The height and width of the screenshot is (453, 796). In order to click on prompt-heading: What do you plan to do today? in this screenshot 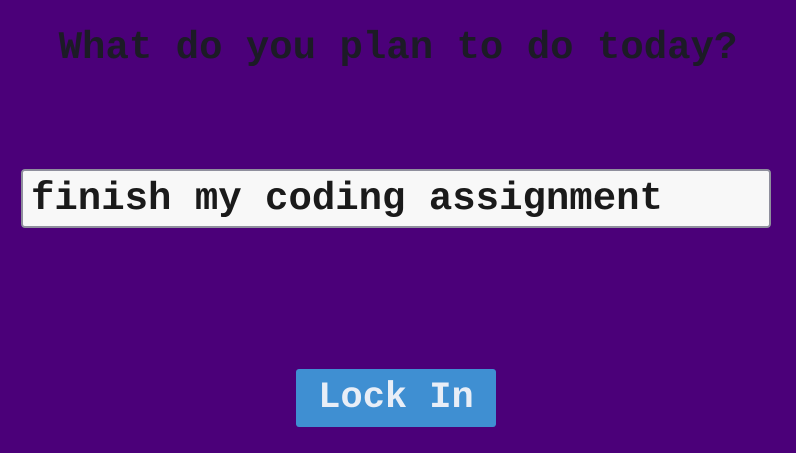, I will do `click(398, 48)`.